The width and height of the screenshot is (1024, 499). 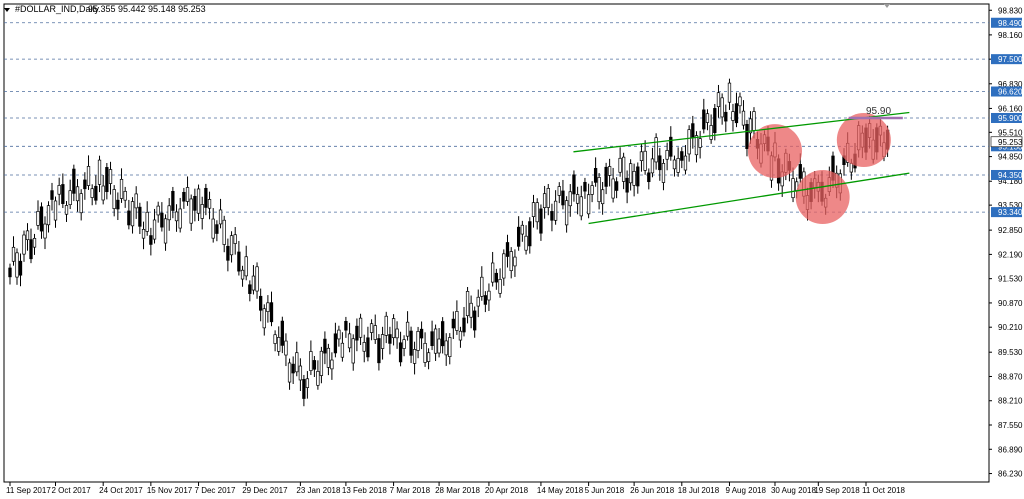 What do you see at coordinates (265, 490) in the screenshot?
I see `x-tick-label: 29 Dec 2017` at bounding box center [265, 490].